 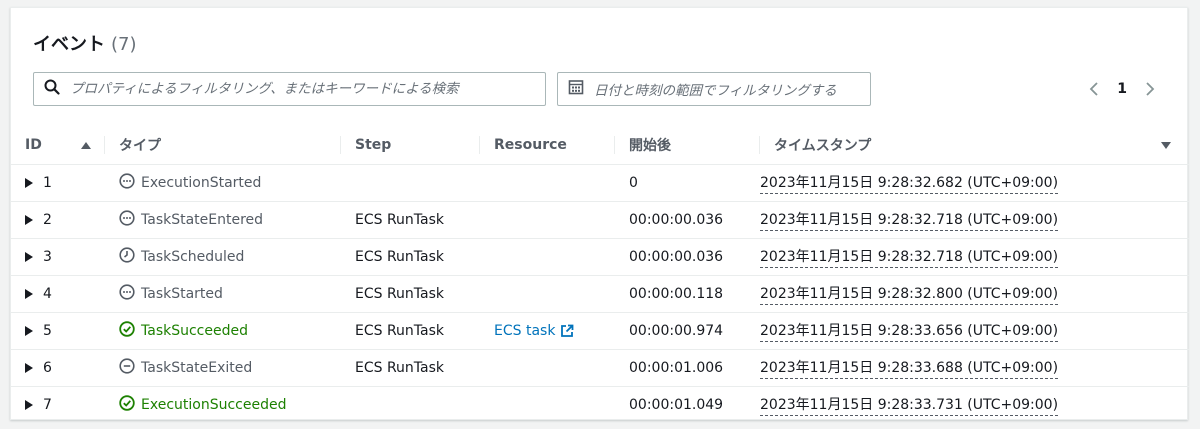 I want to click on calendar-icon, so click(x=576, y=89).